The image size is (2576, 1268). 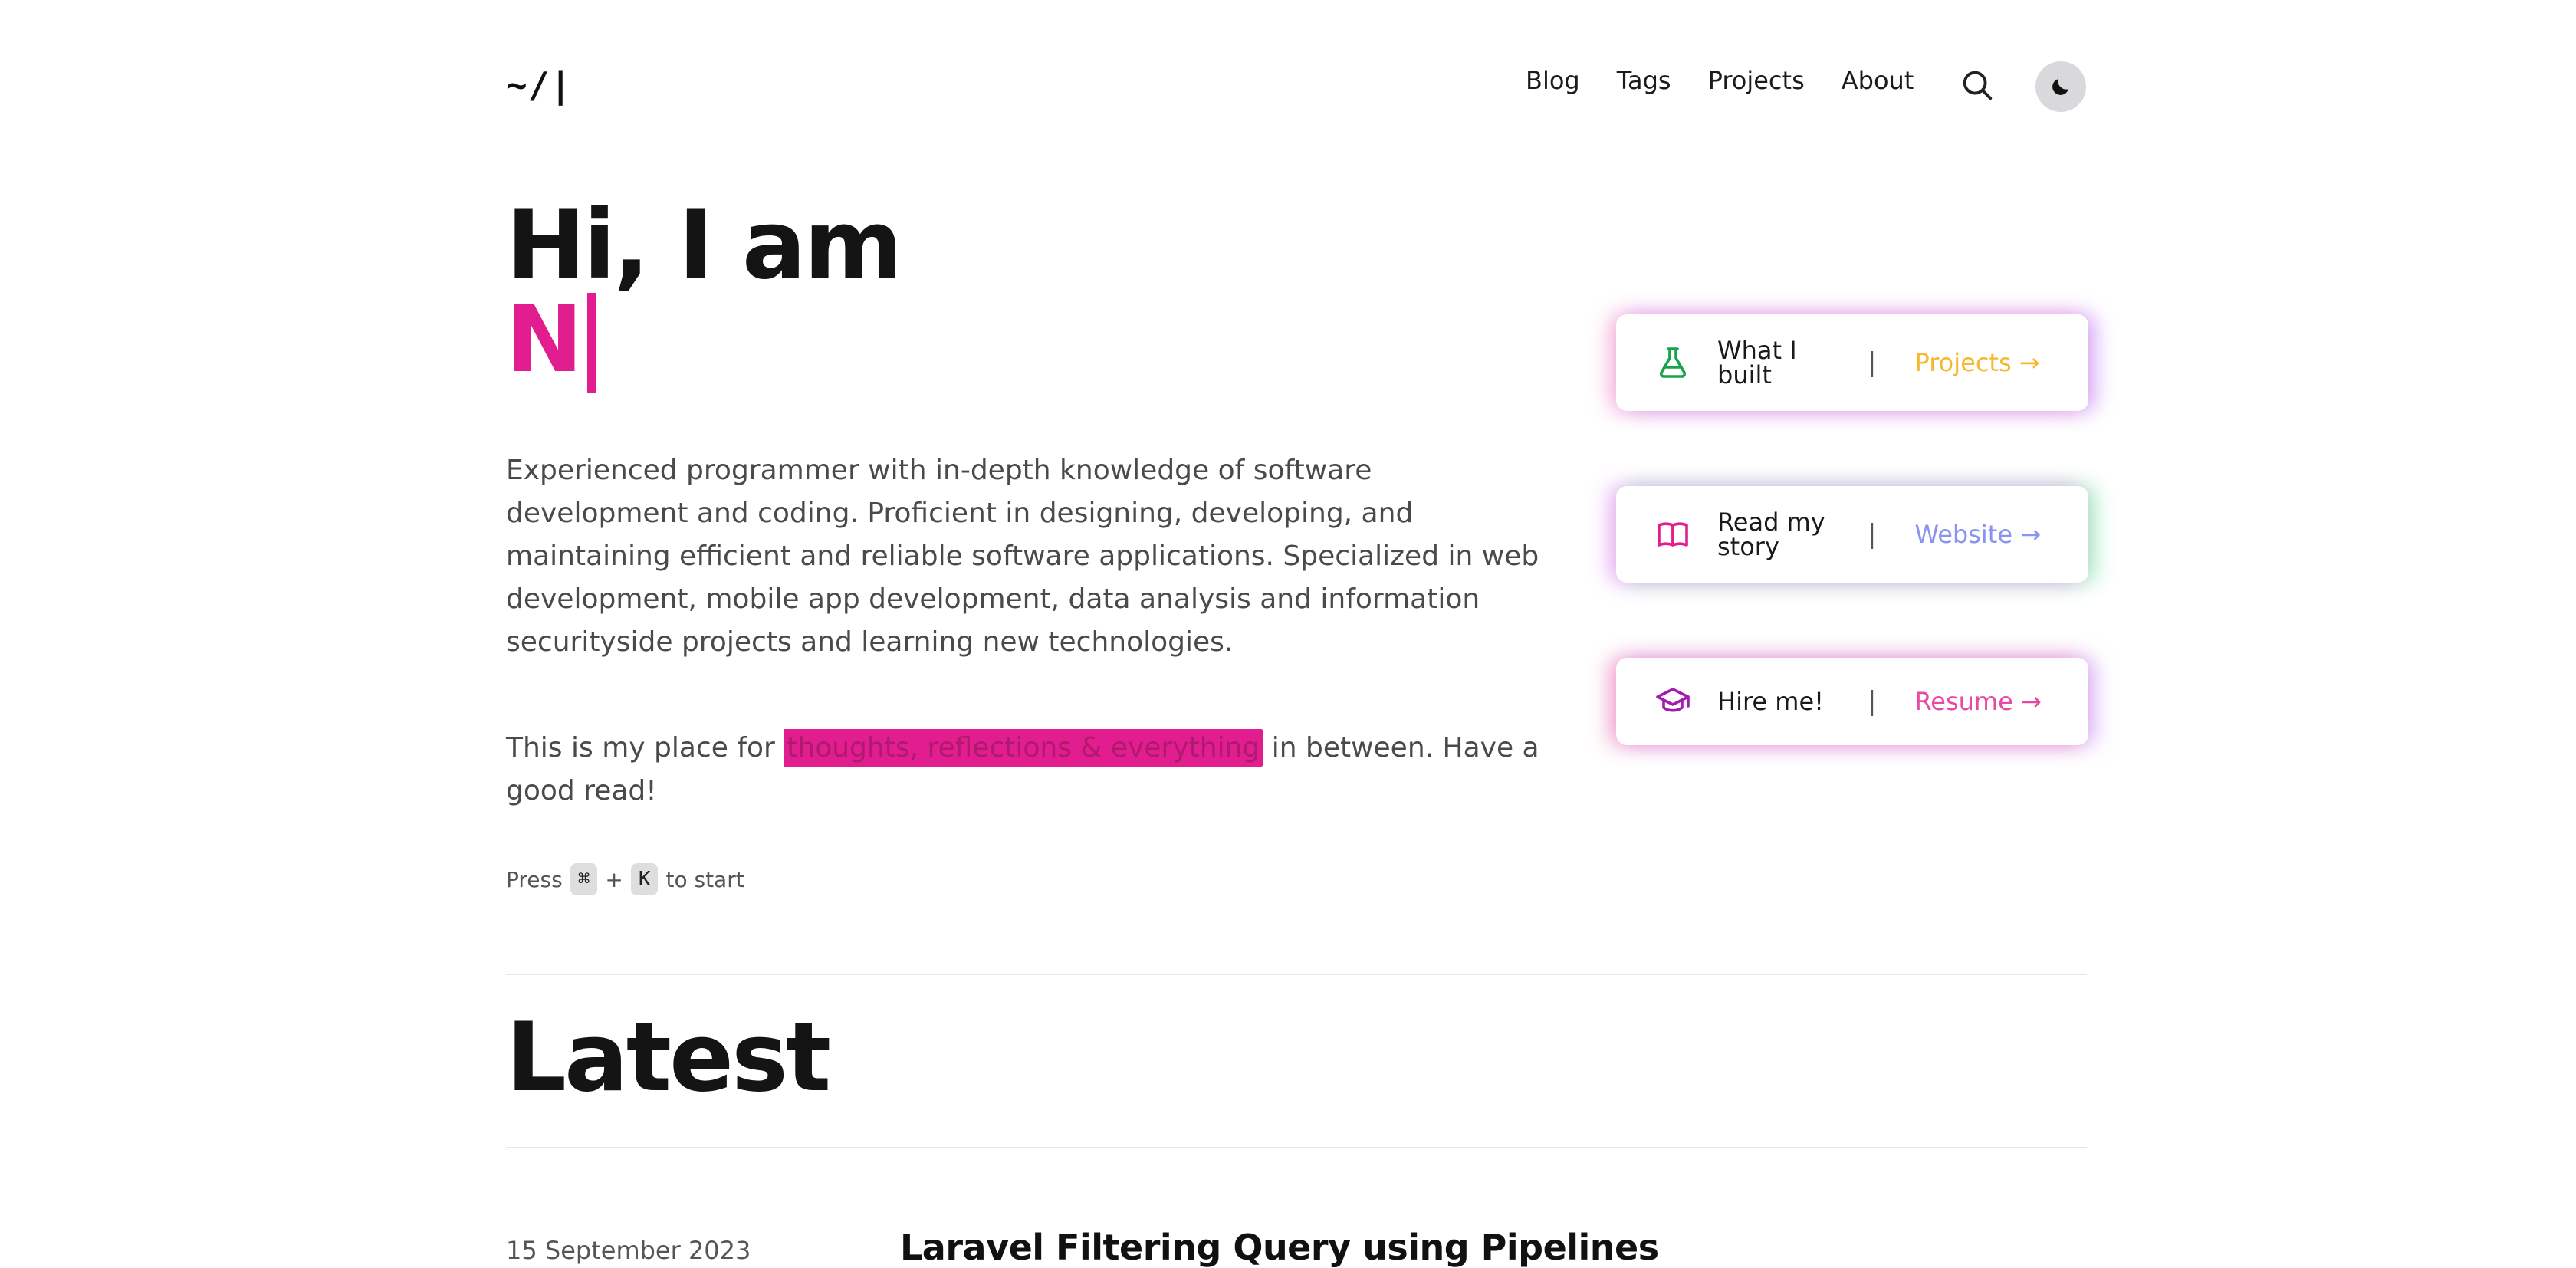 I want to click on card-website-label: Read my story, so click(x=1771, y=534).